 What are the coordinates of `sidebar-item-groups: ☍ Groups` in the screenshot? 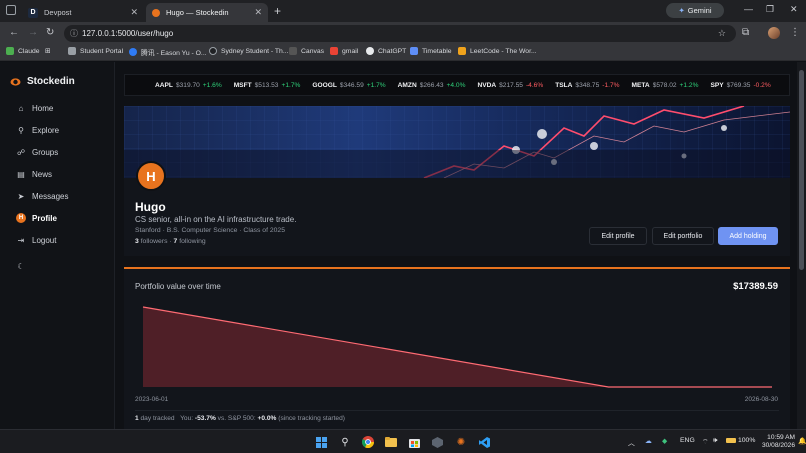 It's located at (37, 152).